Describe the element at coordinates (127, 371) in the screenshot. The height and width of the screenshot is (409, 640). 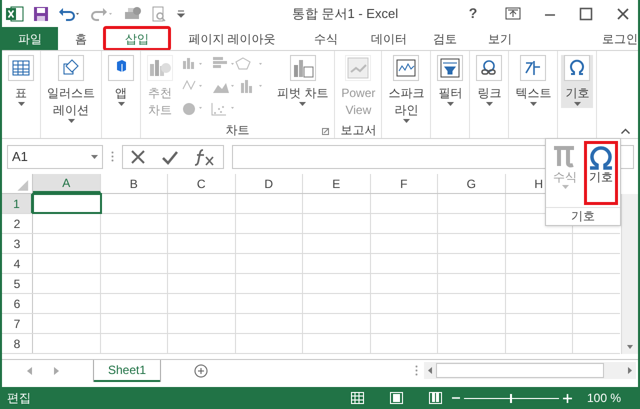
I see `sheet-tab: Sheet1` at that location.